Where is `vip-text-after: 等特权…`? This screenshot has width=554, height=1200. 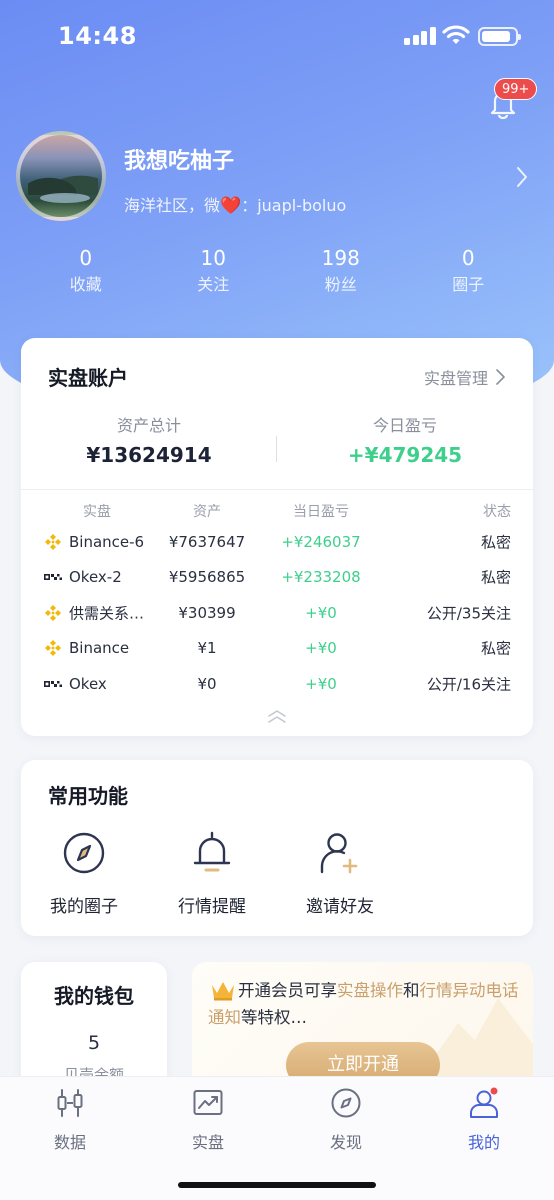
vip-text-after: 等特权… is located at coordinates (274, 1017).